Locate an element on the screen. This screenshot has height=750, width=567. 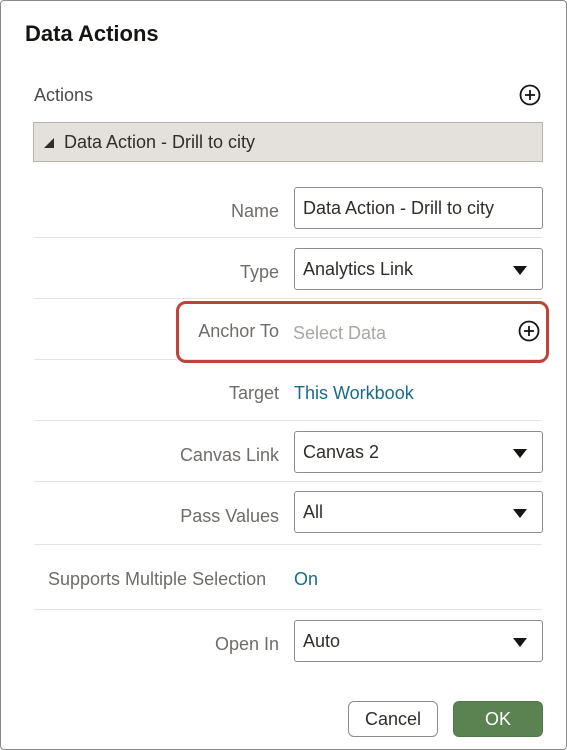
canvas-link-label: Canvas Link is located at coordinates (229, 455).